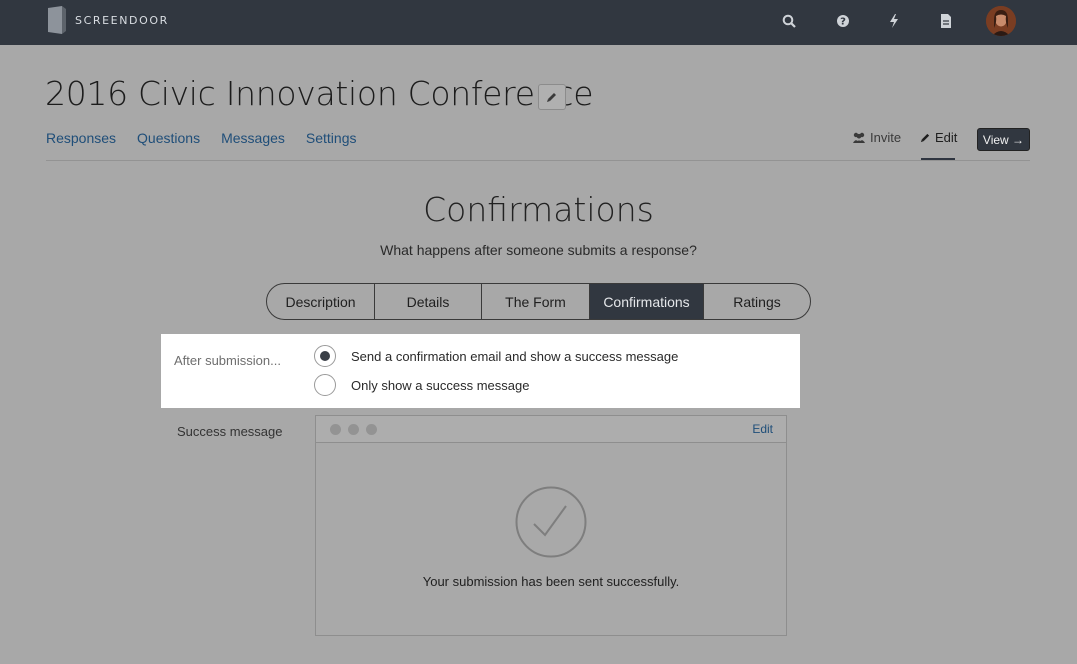 The height and width of the screenshot is (664, 1077). Describe the element at coordinates (757, 301) in the screenshot. I see `tab-ratings: Ratings` at that location.